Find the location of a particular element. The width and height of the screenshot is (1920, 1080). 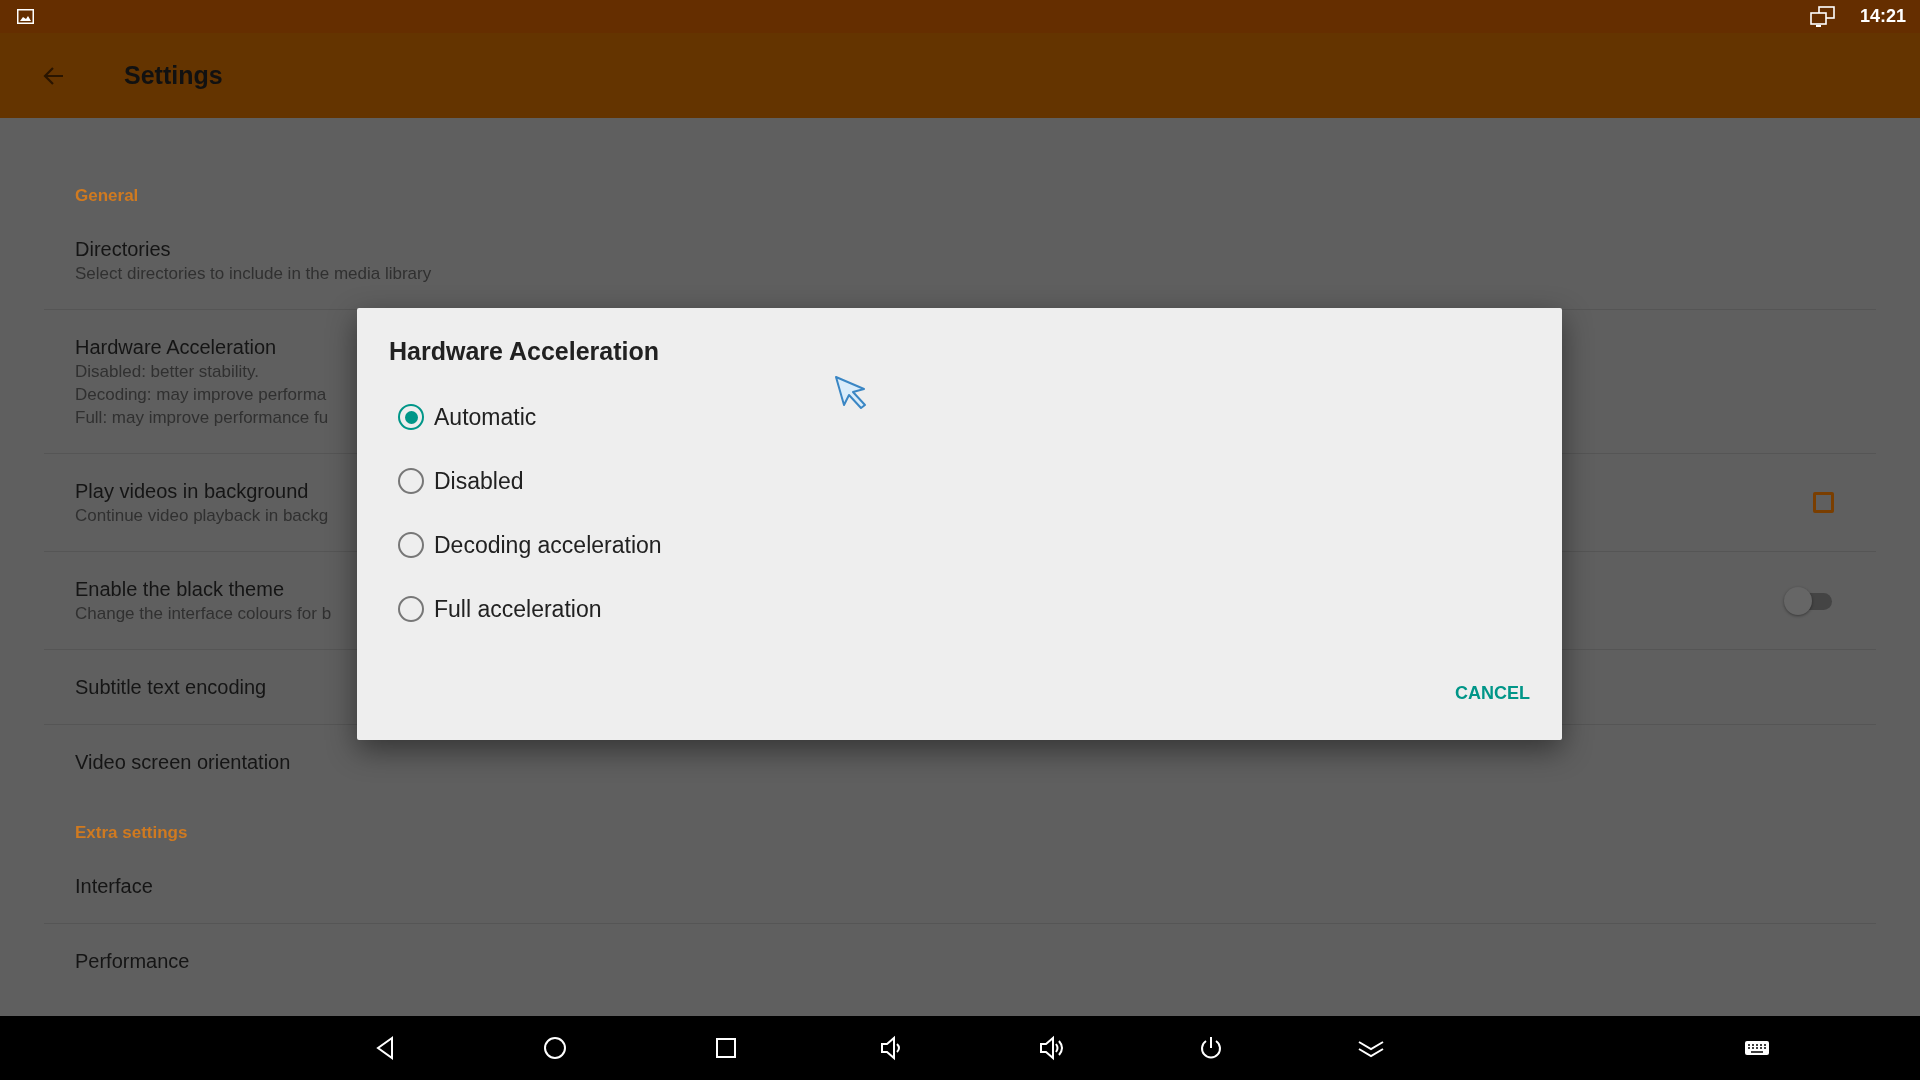

item-title: Play videos in background is located at coordinates (192, 491).